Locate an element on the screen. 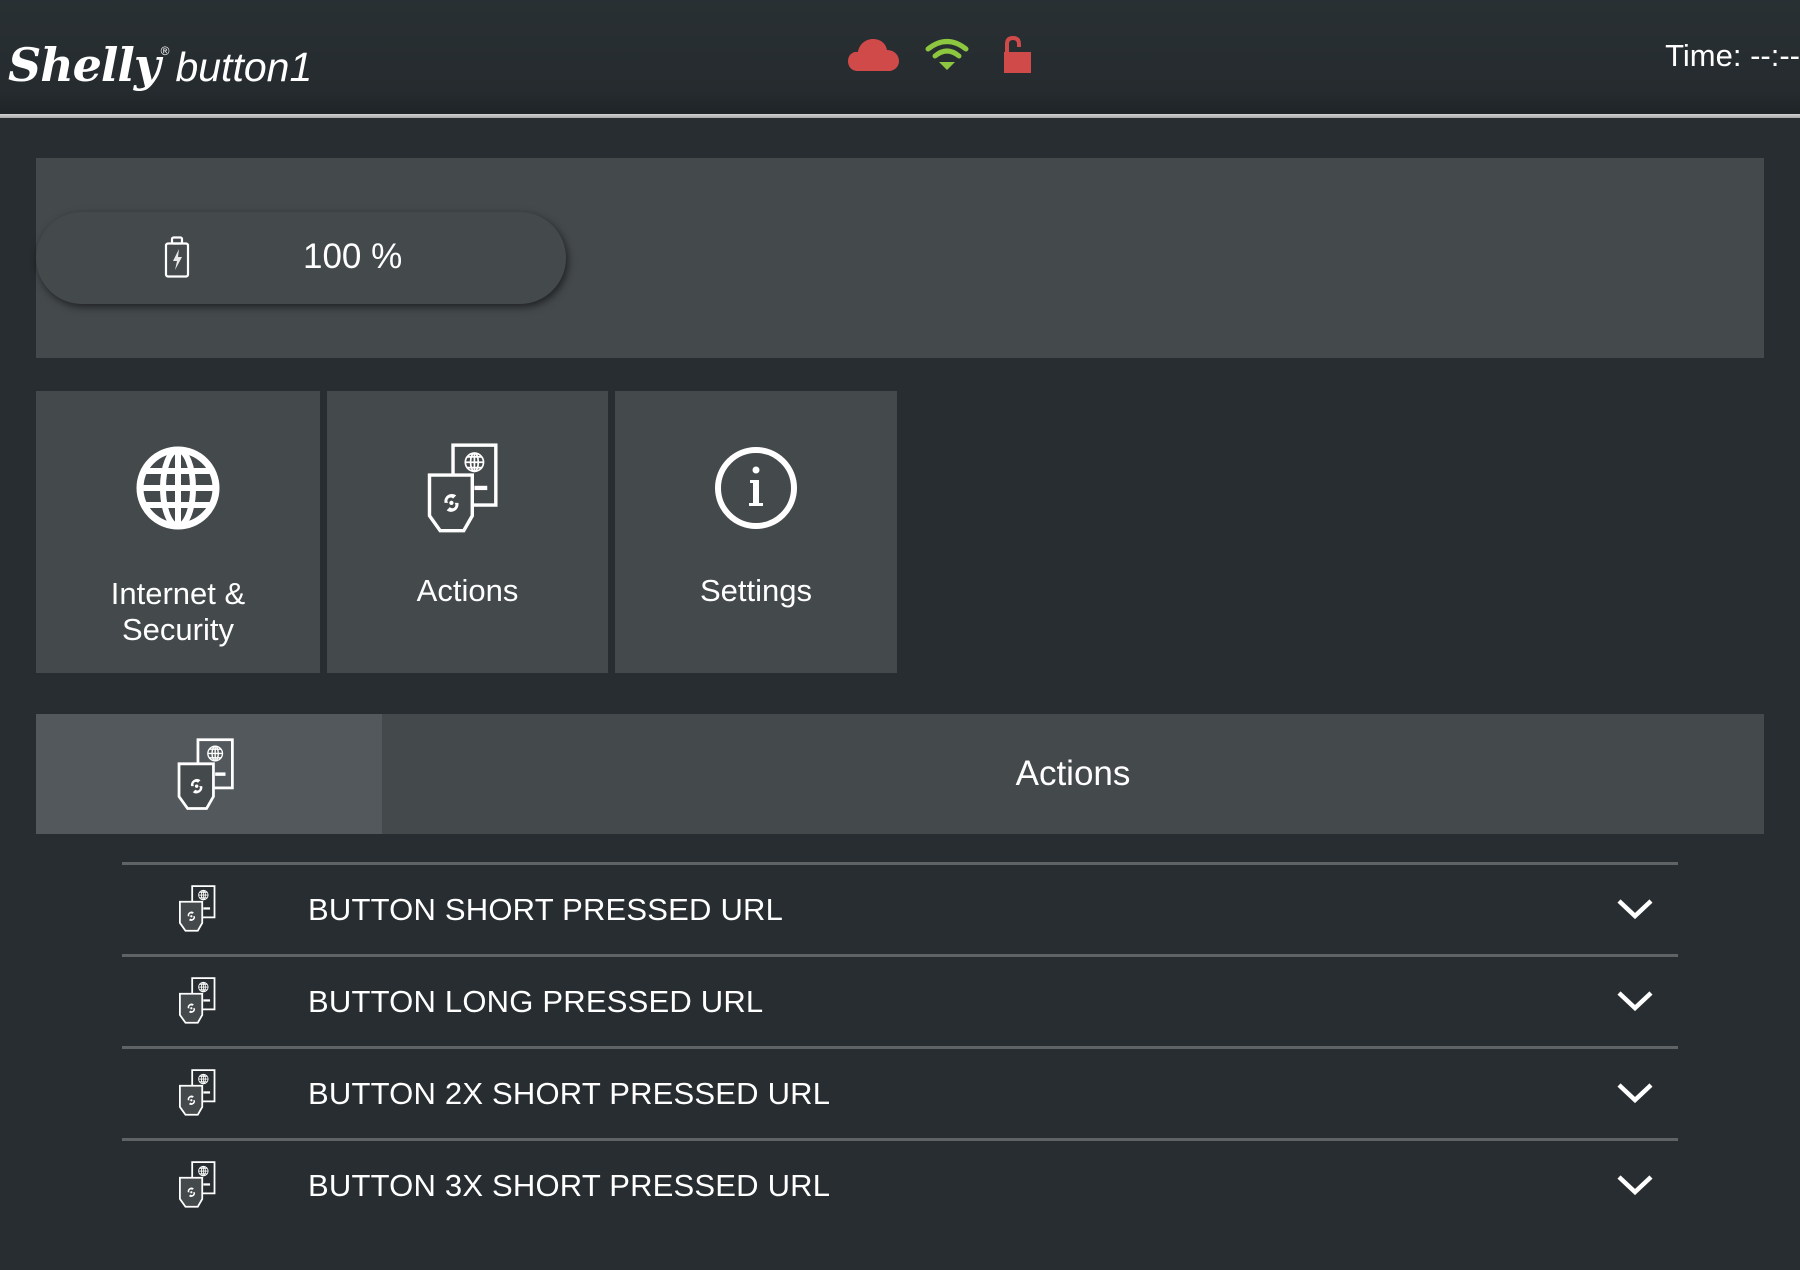  globe-icon is located at coordinates (178, 490).